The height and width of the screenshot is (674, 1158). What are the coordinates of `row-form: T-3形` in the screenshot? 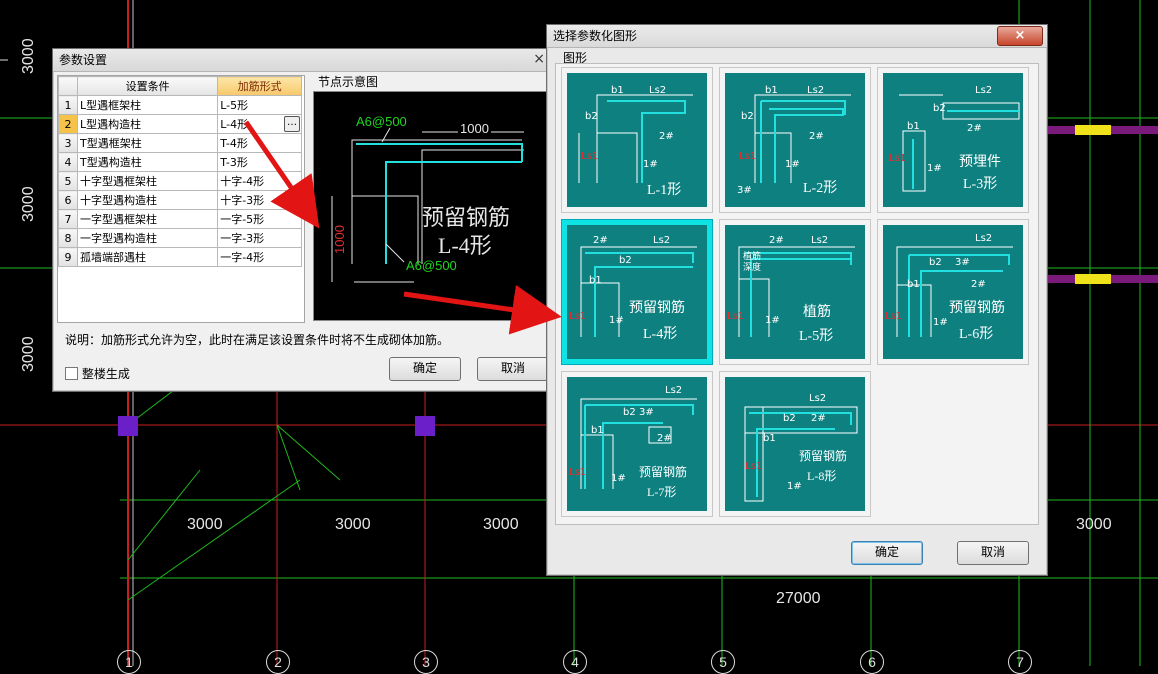 It's located at (259, 162).